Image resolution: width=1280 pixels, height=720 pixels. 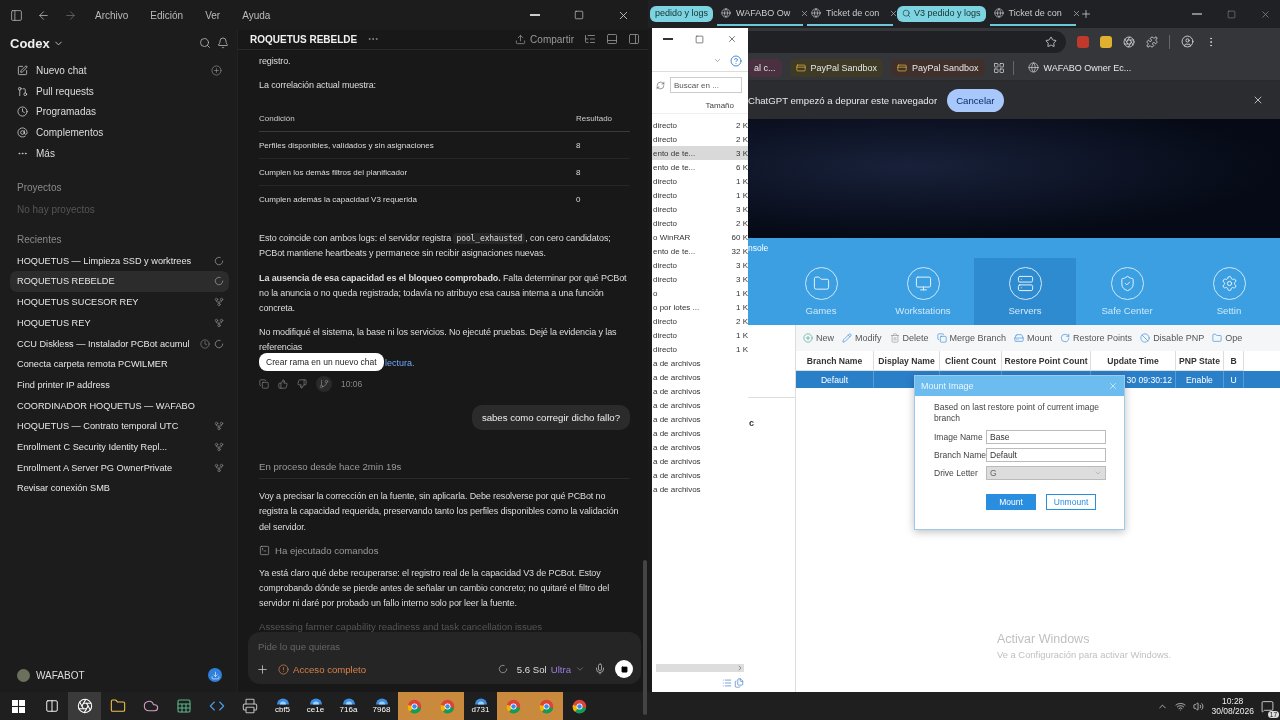 I want to click on dialog-description: Based on last restore point of current image branch, so click(x=1017, y=413).